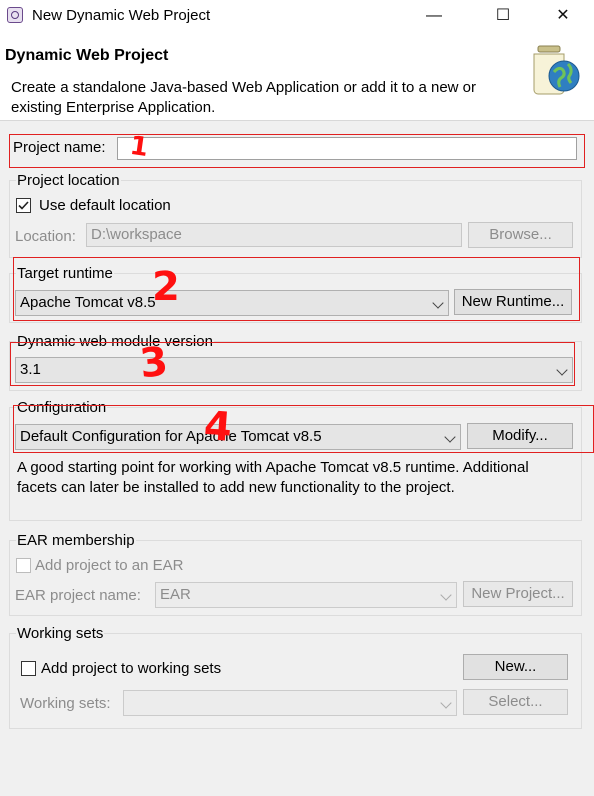 Image resolution: width=594 pixels, height=796 pixels. I want to click on annotation-number-3: 3, so click(154, 363).